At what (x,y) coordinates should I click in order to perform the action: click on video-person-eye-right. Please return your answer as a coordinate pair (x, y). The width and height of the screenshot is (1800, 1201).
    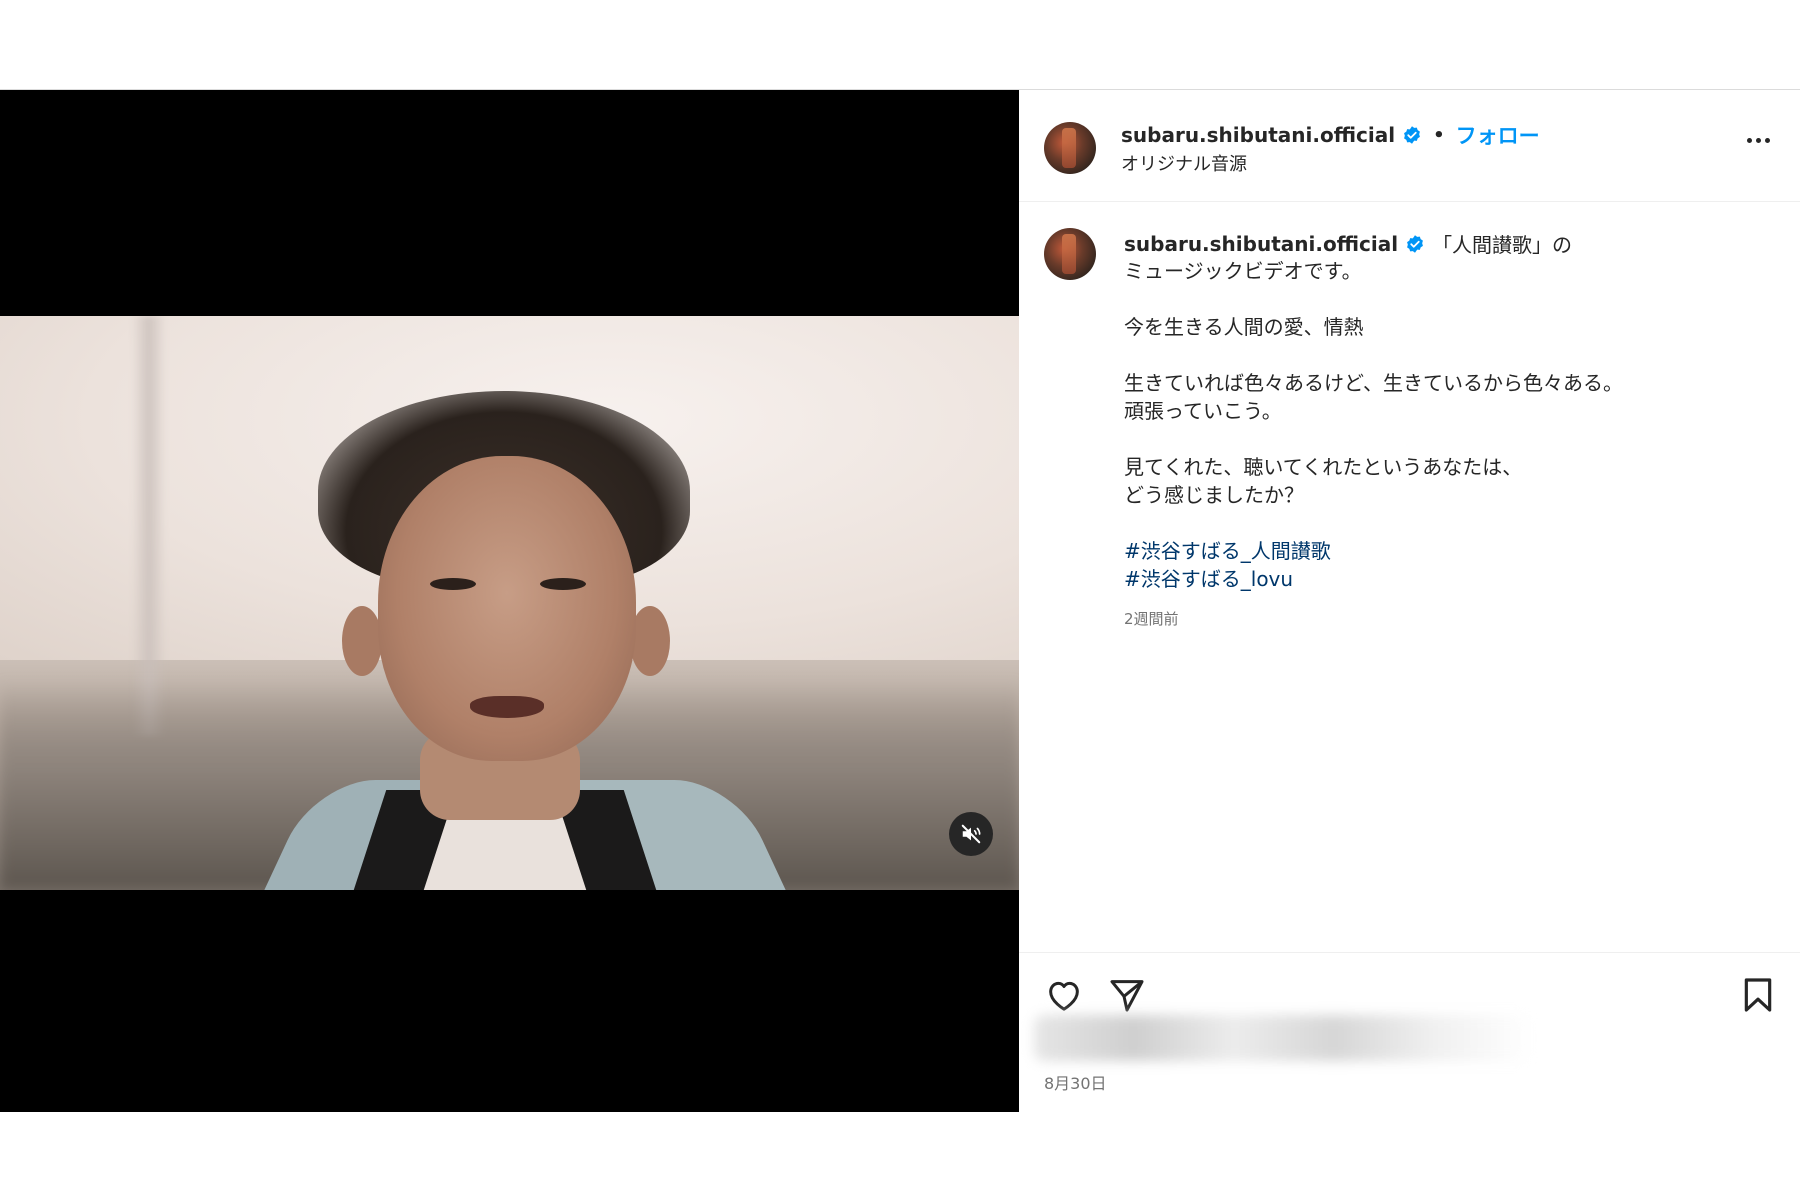
    Looking at the image, I should click on (563, 584).